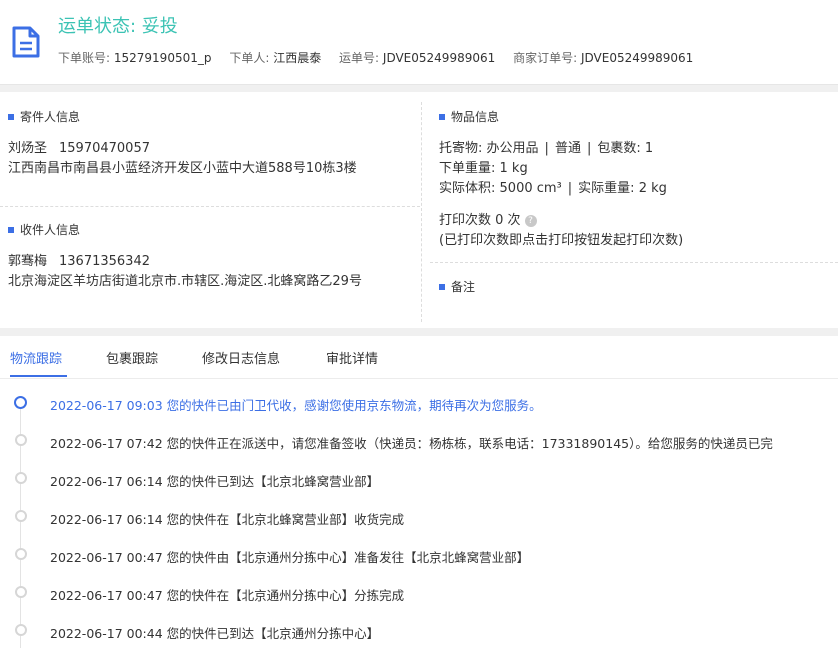 Image resolution: width=838 pixels, height=648 pixels. I want to click on sender-address: 江西南昌市南昌县小蓝经济开发区小蓝中大道588号10栋3楼, so click(182, 168).